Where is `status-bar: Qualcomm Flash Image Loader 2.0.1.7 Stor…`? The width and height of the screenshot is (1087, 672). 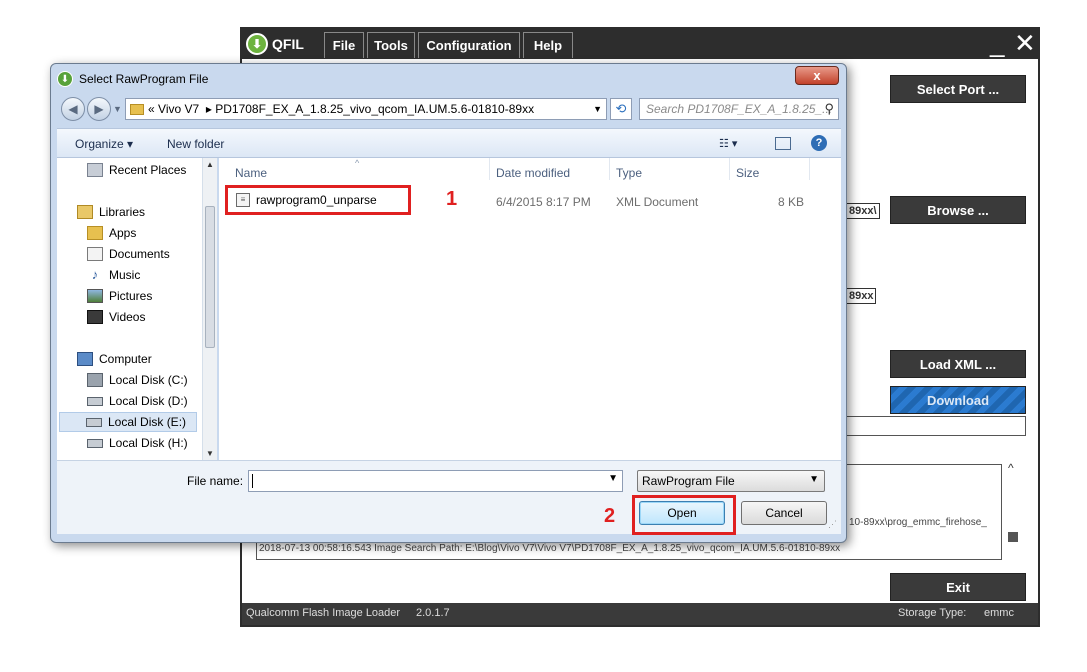
status-bar: Qualcomm Flash Image Loader 2.0.1.7 Stor… is located at coordinates (640, 614).